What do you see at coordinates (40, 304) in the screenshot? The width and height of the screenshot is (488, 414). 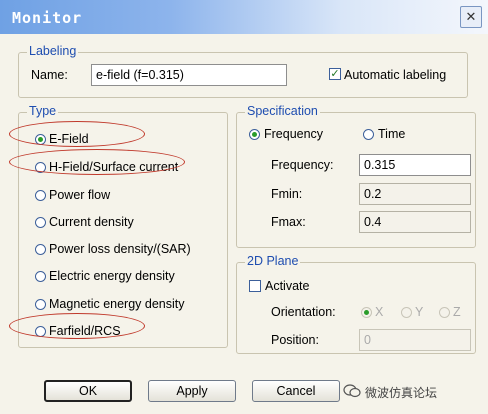 I see `type-radio-magnetic-energy` at bounding box center [40, 304].